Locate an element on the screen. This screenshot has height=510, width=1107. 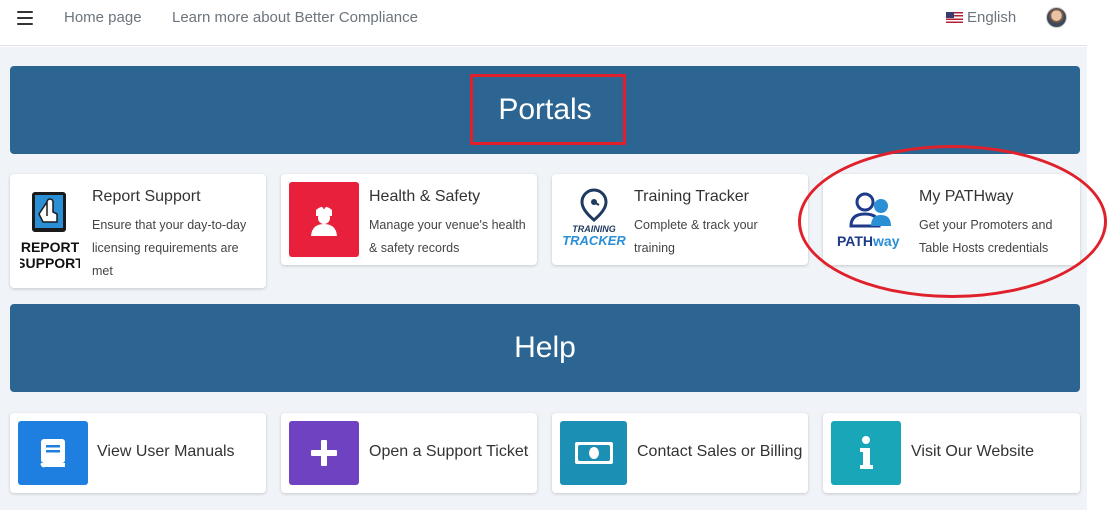
help-card-sales-billing: Contact Sales or Billing is located at coordinates (680, 453).